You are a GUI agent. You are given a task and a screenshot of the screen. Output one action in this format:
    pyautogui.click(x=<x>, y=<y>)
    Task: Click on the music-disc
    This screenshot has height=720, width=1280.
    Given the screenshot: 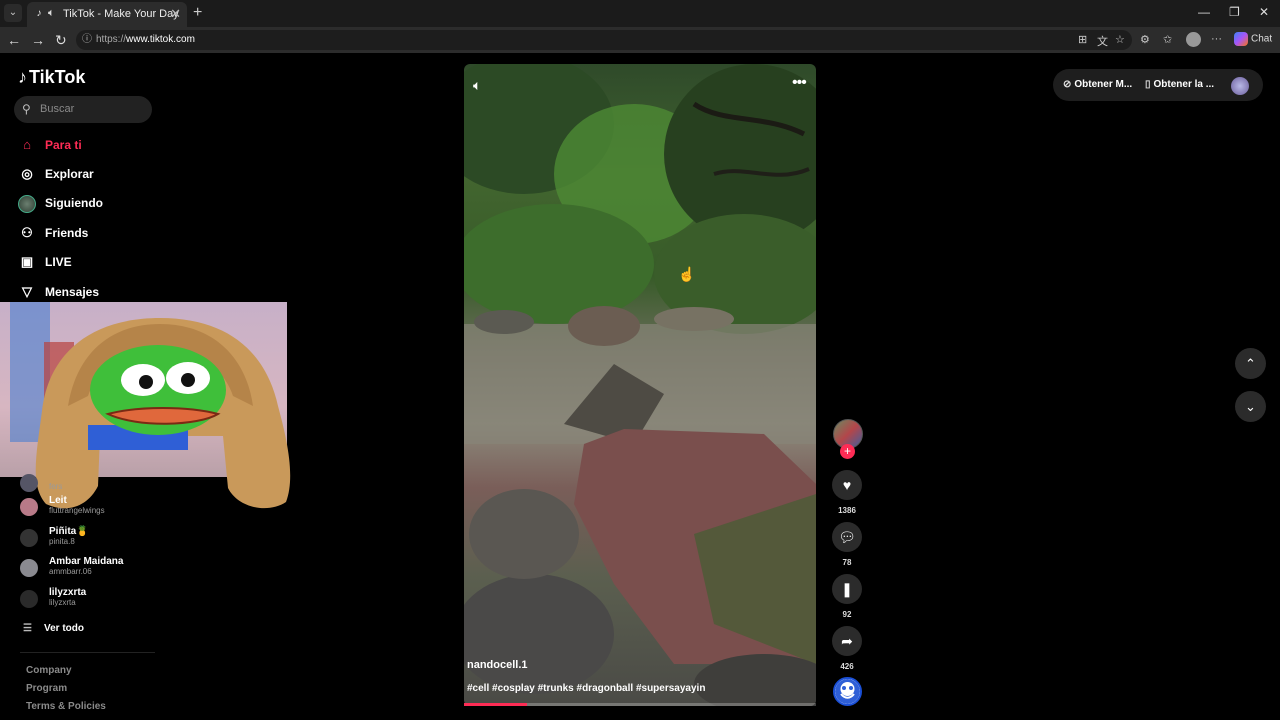 What is the action you would take?
    pyautogui.click(x=847, y=691)
    